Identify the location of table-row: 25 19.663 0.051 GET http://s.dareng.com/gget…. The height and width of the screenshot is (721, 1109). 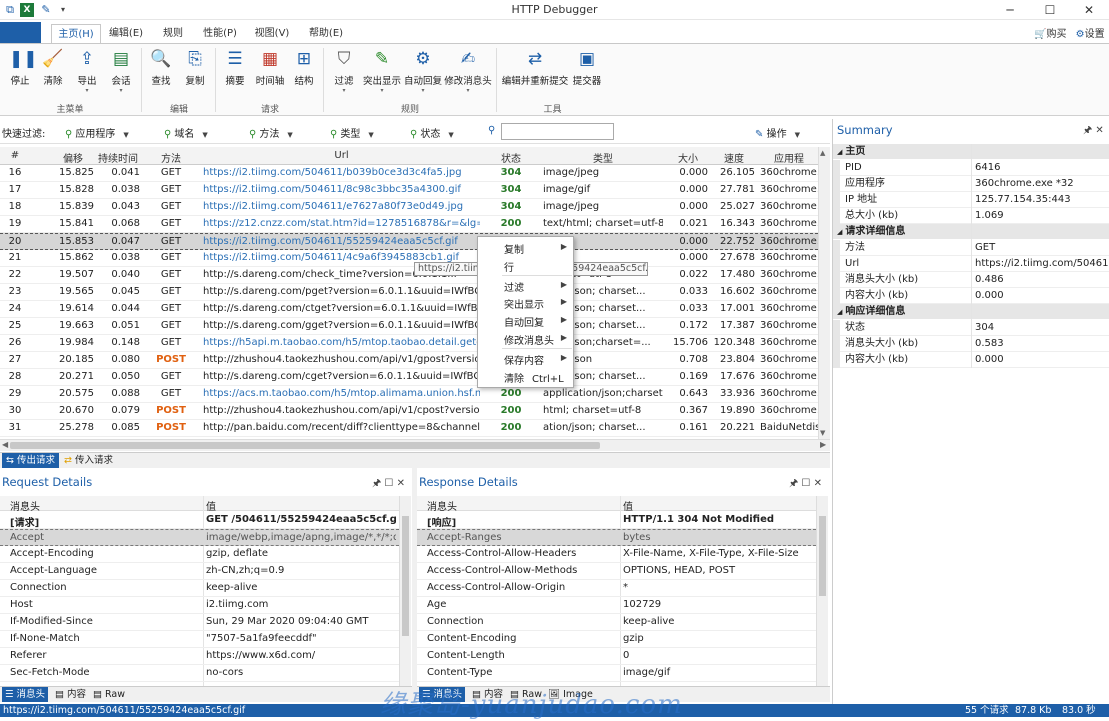
(409, 326).